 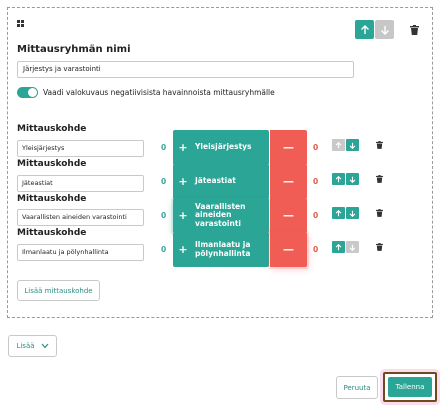 What do you see at coordinates (80, 252) in the screenshot?
I see `item-name-input: Ilmanlaatu ja pölynhallinta` at bounding box center [80, 252].